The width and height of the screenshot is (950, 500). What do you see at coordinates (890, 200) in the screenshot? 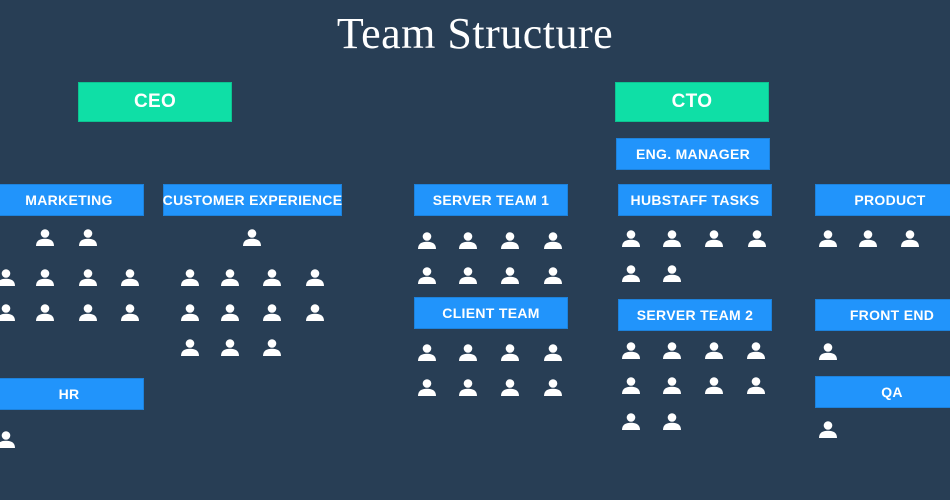
I see `team-label: PRODUCT` at bounding box center [890, 200].